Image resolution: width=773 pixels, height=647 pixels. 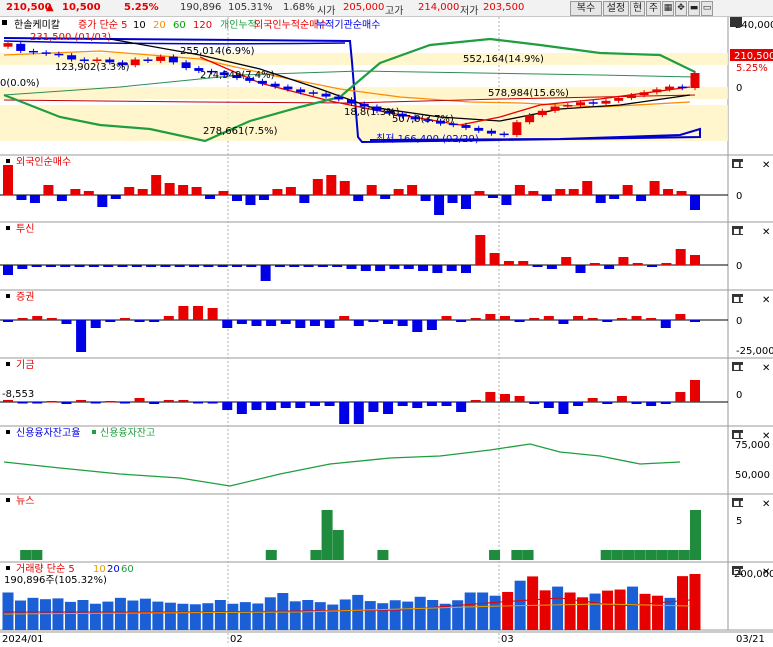 I want to click on open-label: 시가, so click(x=326, y=11).